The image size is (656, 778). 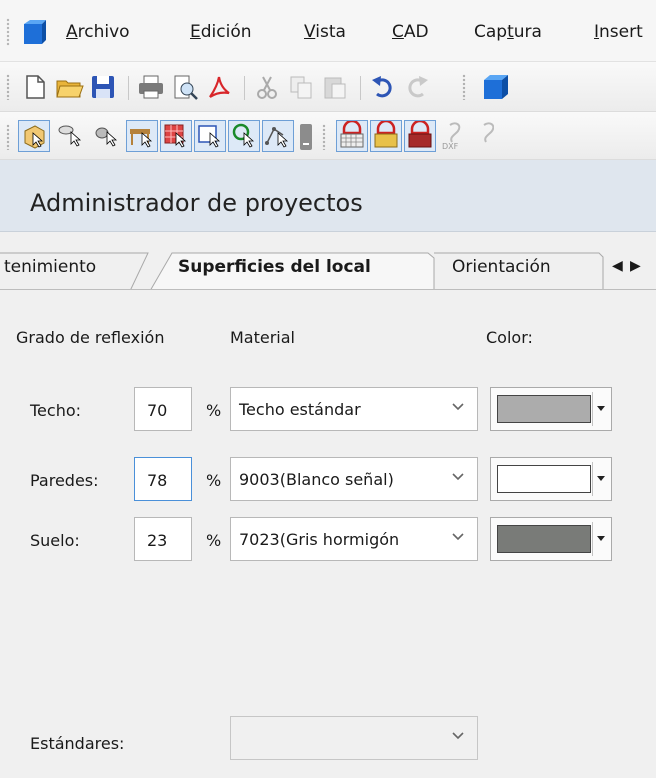 I want to click on select-point-button, so click(x=244, y=136).